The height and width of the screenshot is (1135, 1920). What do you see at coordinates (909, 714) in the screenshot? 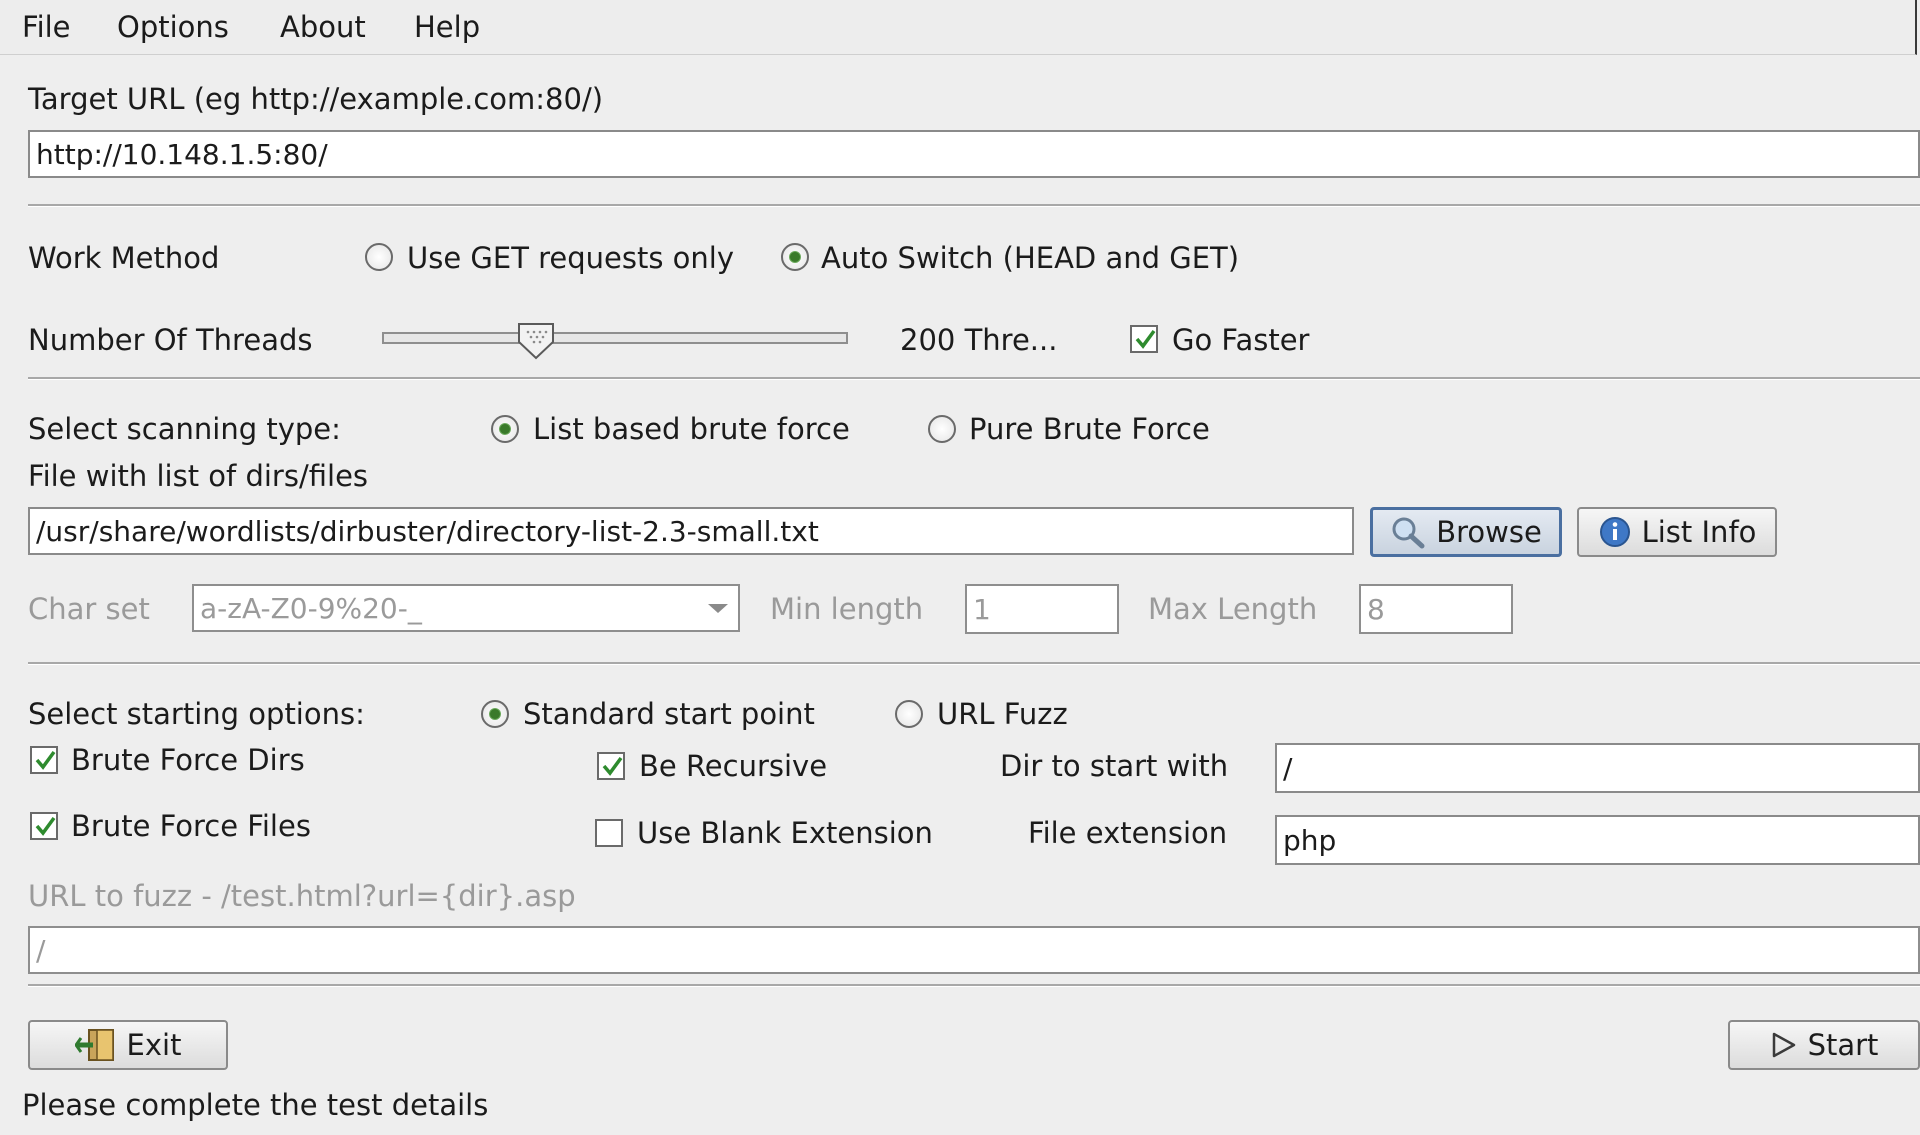
I see `url-fuzz-radio` at bounding box center [909, 714].